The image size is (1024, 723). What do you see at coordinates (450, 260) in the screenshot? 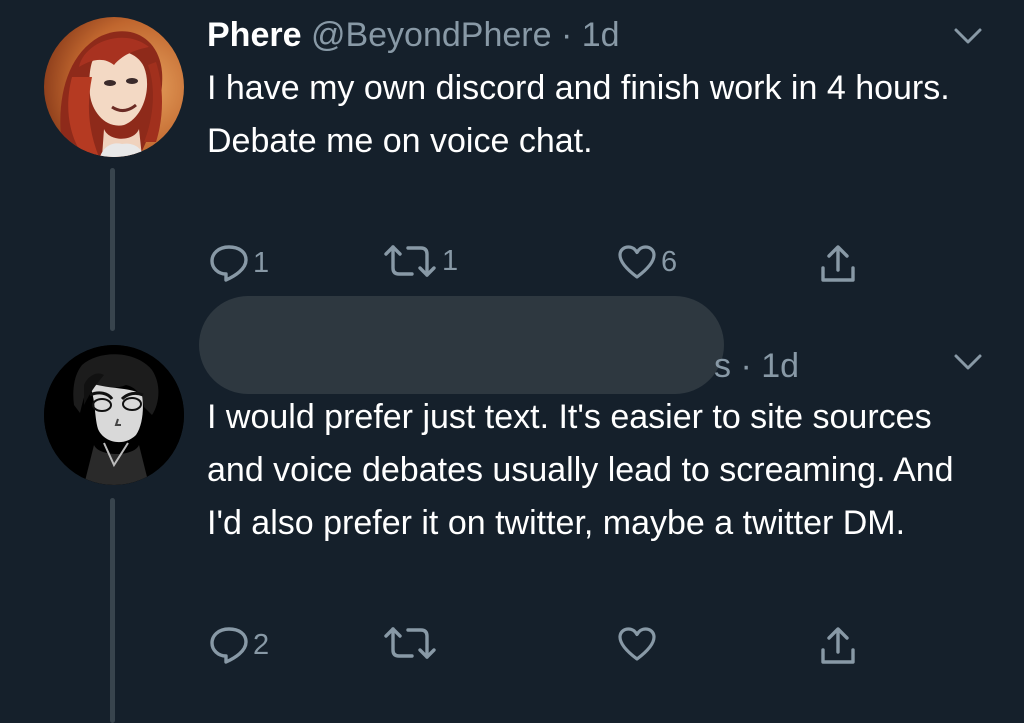
I see `retweet-count: 1` at bounding box center [450, 260].